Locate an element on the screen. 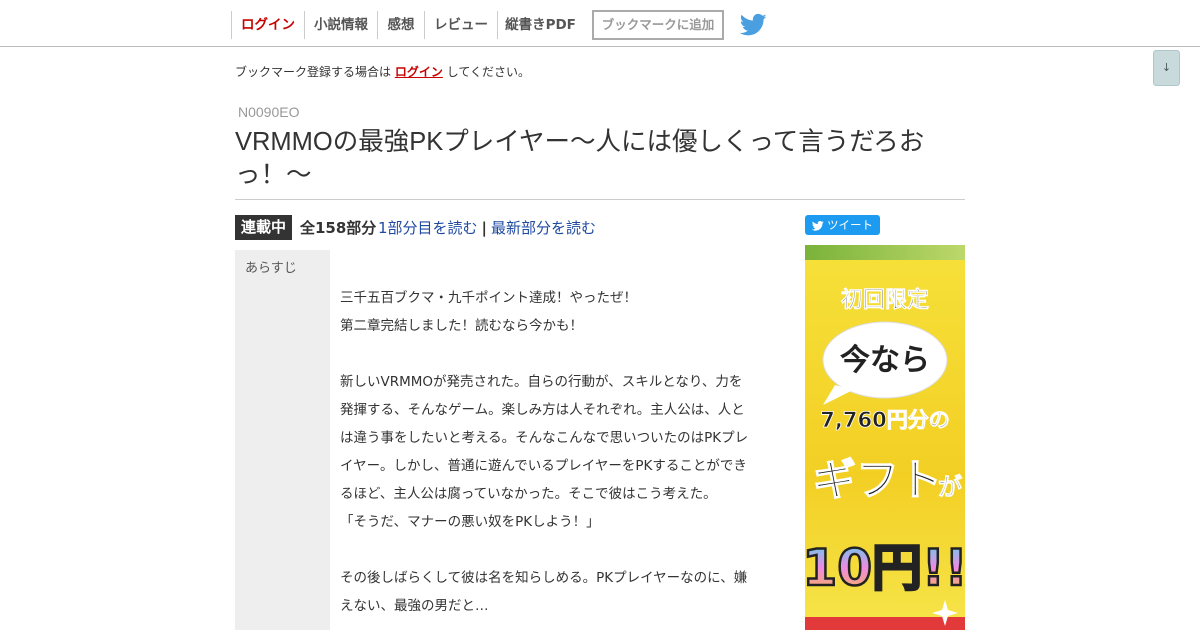  synopsis-label-column: あらすじ is located at coordinates (282, 440).